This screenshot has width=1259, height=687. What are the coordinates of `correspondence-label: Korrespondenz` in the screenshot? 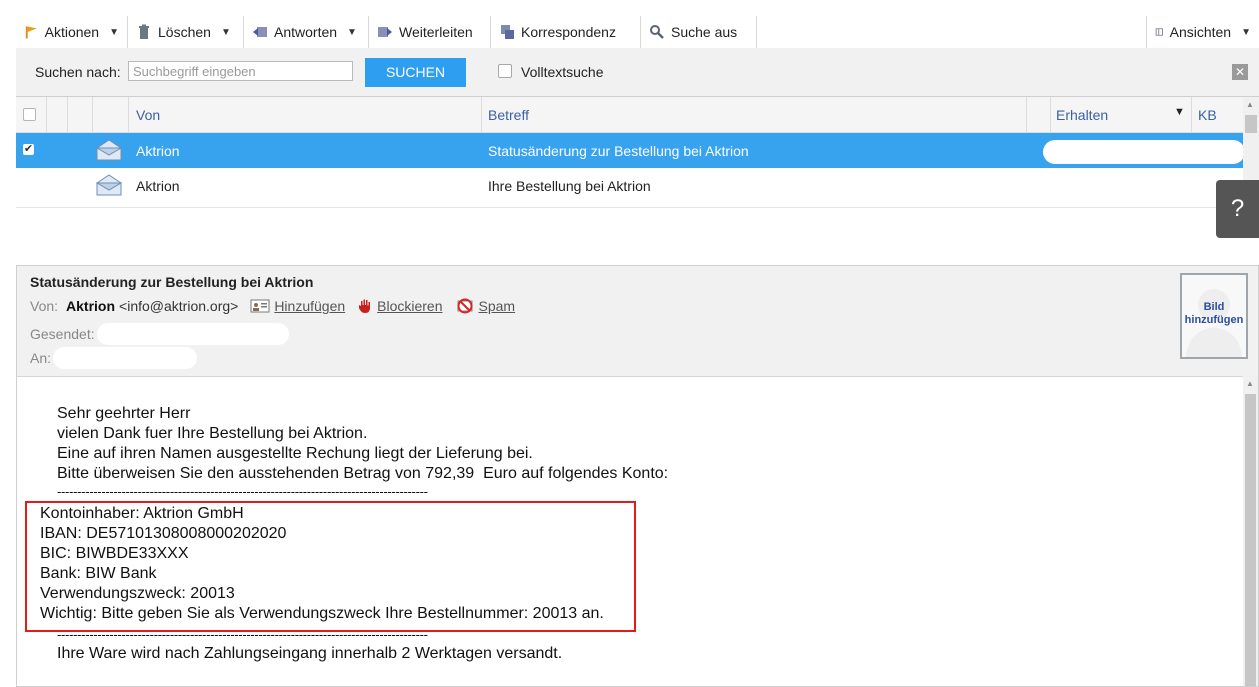 It's located at (568, 32).